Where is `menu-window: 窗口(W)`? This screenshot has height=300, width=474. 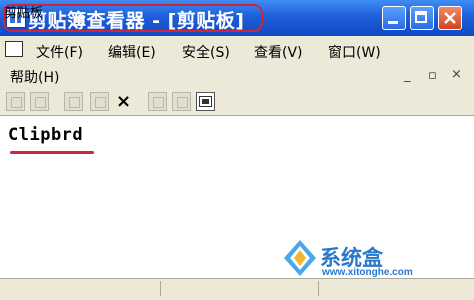 menu-window: 窗口(W) is located at coordinates (354, 52).